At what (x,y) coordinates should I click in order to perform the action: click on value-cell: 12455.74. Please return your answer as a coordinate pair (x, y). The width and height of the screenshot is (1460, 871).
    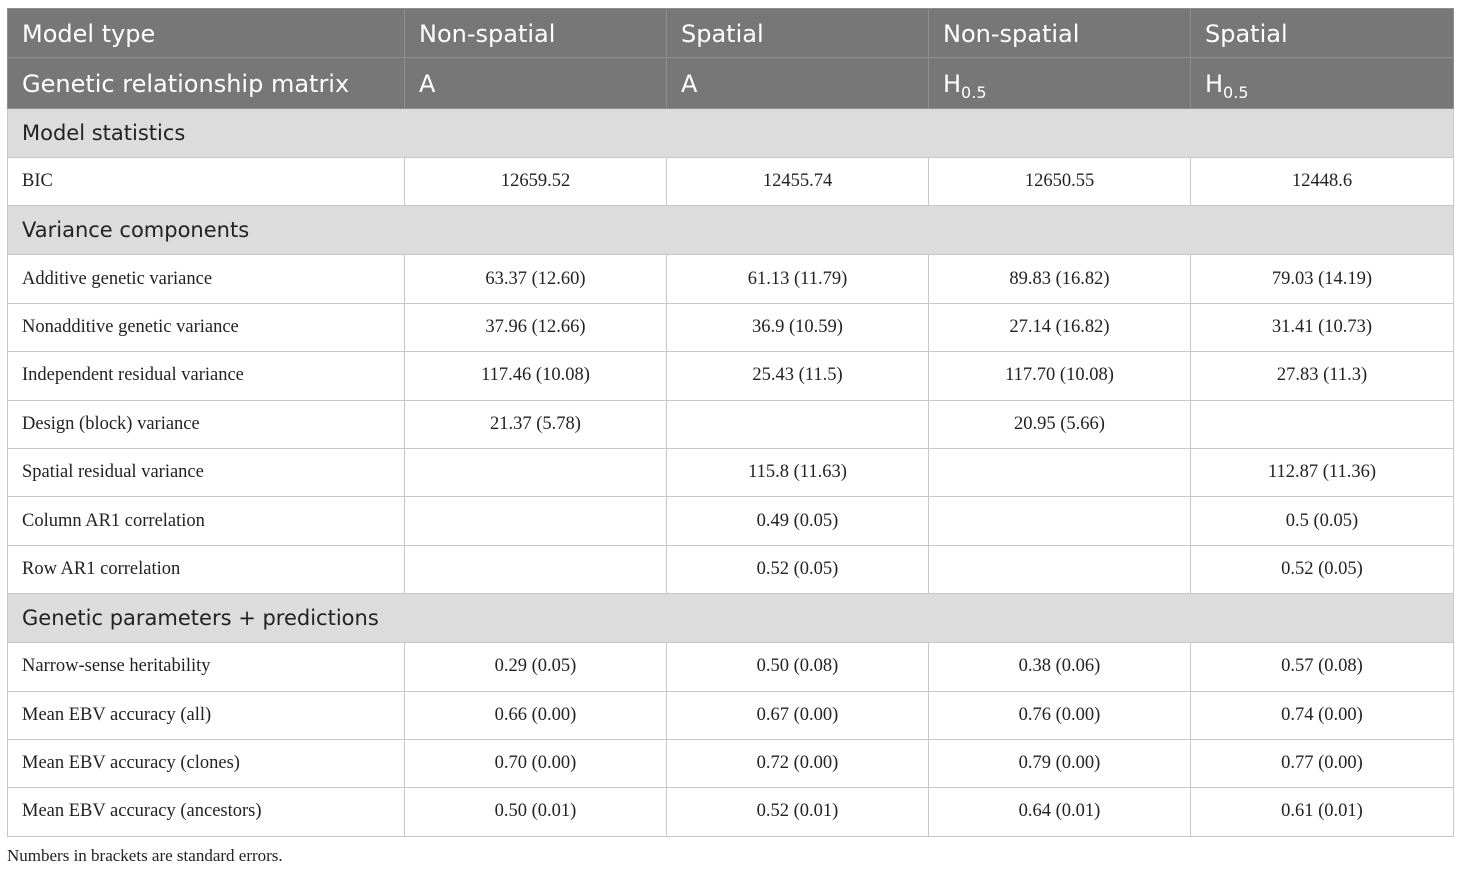
    Looking at the image, I should click on (797, 181).